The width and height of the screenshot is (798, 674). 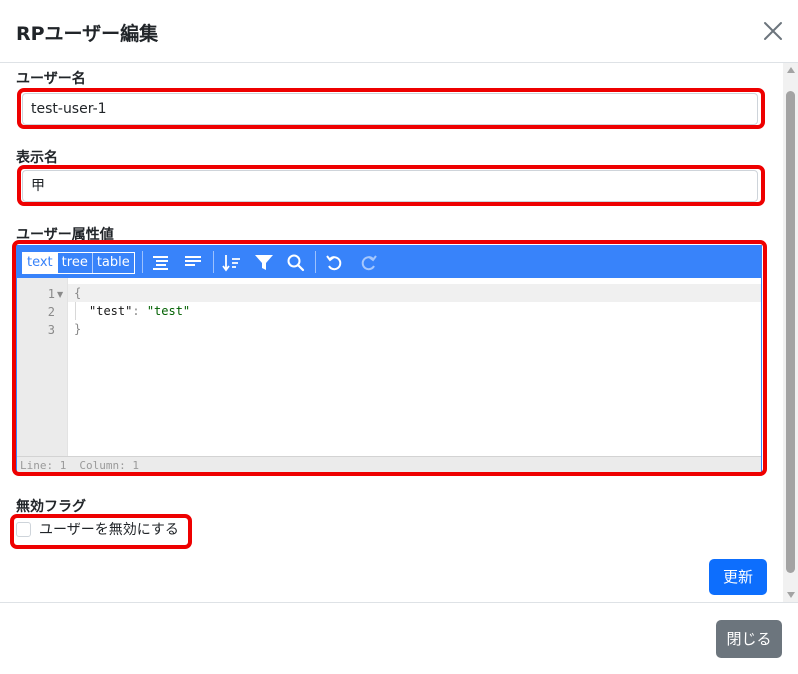 I want to click on display-name-label: 表示名, so click(x=37, y=158).